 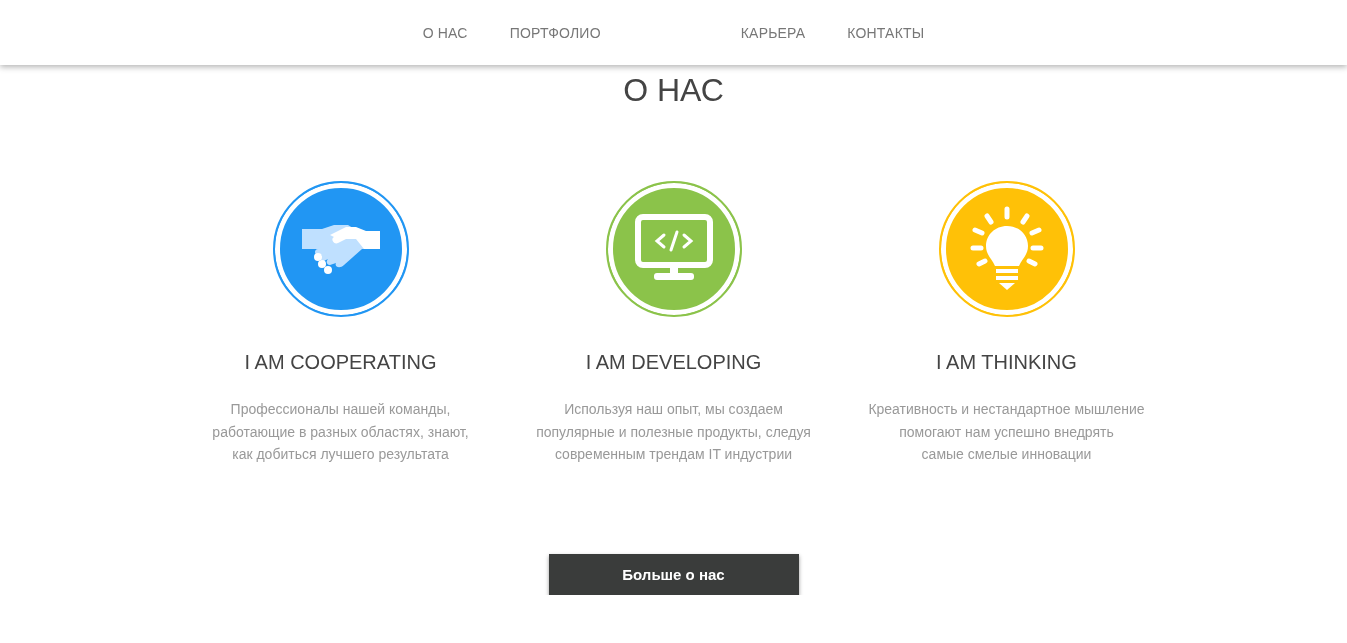 What do you see at coordinates (340, 362) in the screenshot?
I see `feature-title: I AM COOPERATING` at bounding box center [340, 362].